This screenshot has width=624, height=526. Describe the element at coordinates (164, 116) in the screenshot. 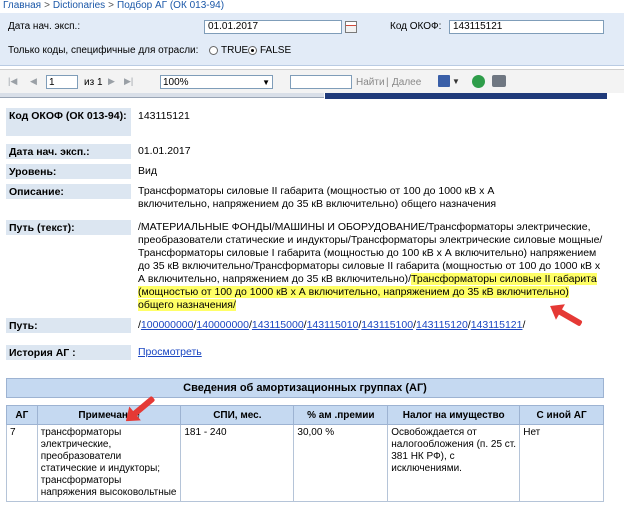

I see `code-value: 143115121` at that location.